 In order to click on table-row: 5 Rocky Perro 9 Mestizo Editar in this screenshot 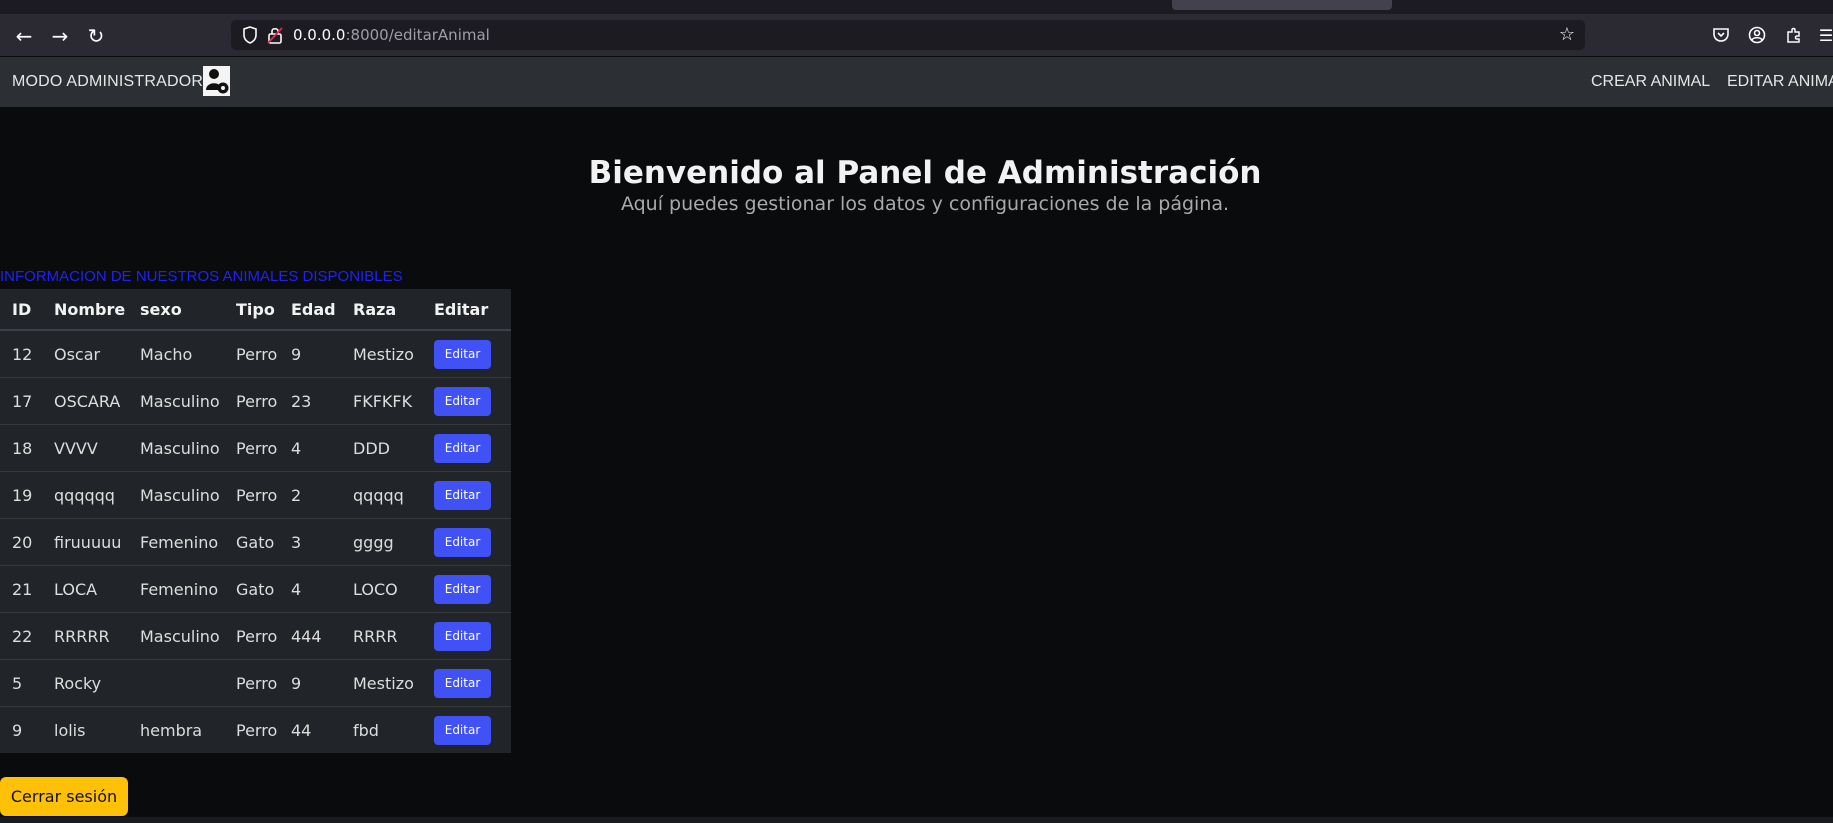, I will do `click(255, 683)`.